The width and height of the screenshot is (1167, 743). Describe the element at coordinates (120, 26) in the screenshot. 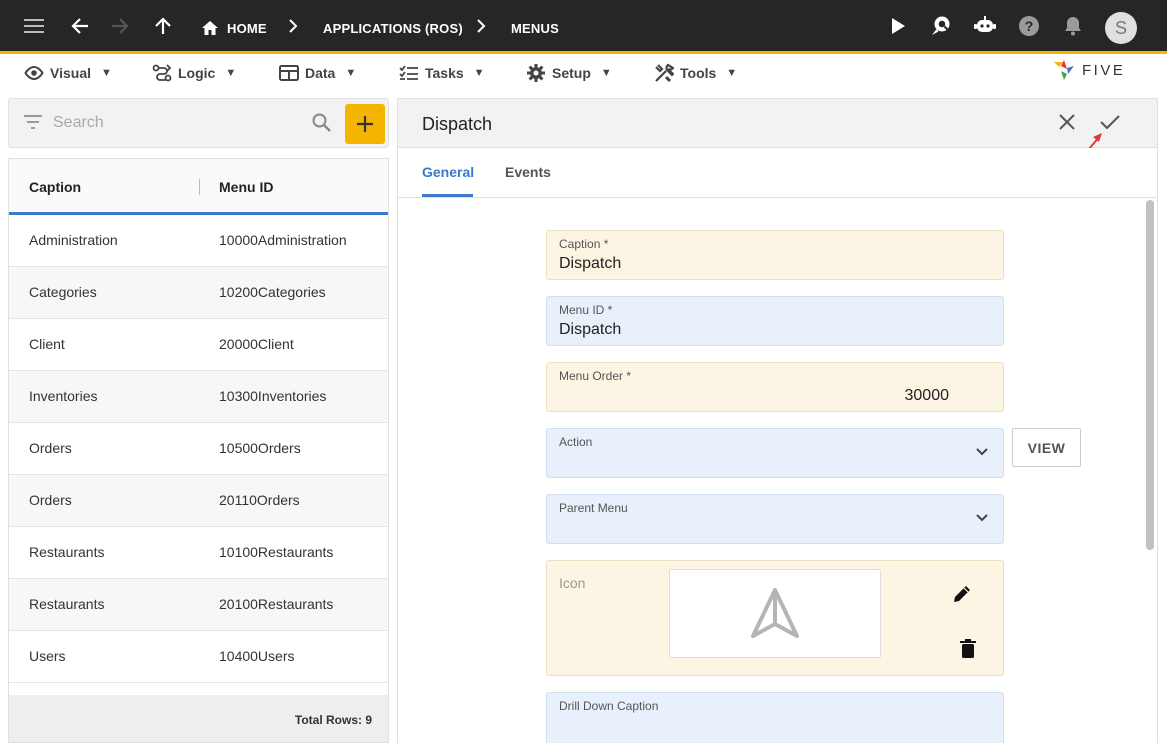

I see `forward-arrow-icon` at that location.